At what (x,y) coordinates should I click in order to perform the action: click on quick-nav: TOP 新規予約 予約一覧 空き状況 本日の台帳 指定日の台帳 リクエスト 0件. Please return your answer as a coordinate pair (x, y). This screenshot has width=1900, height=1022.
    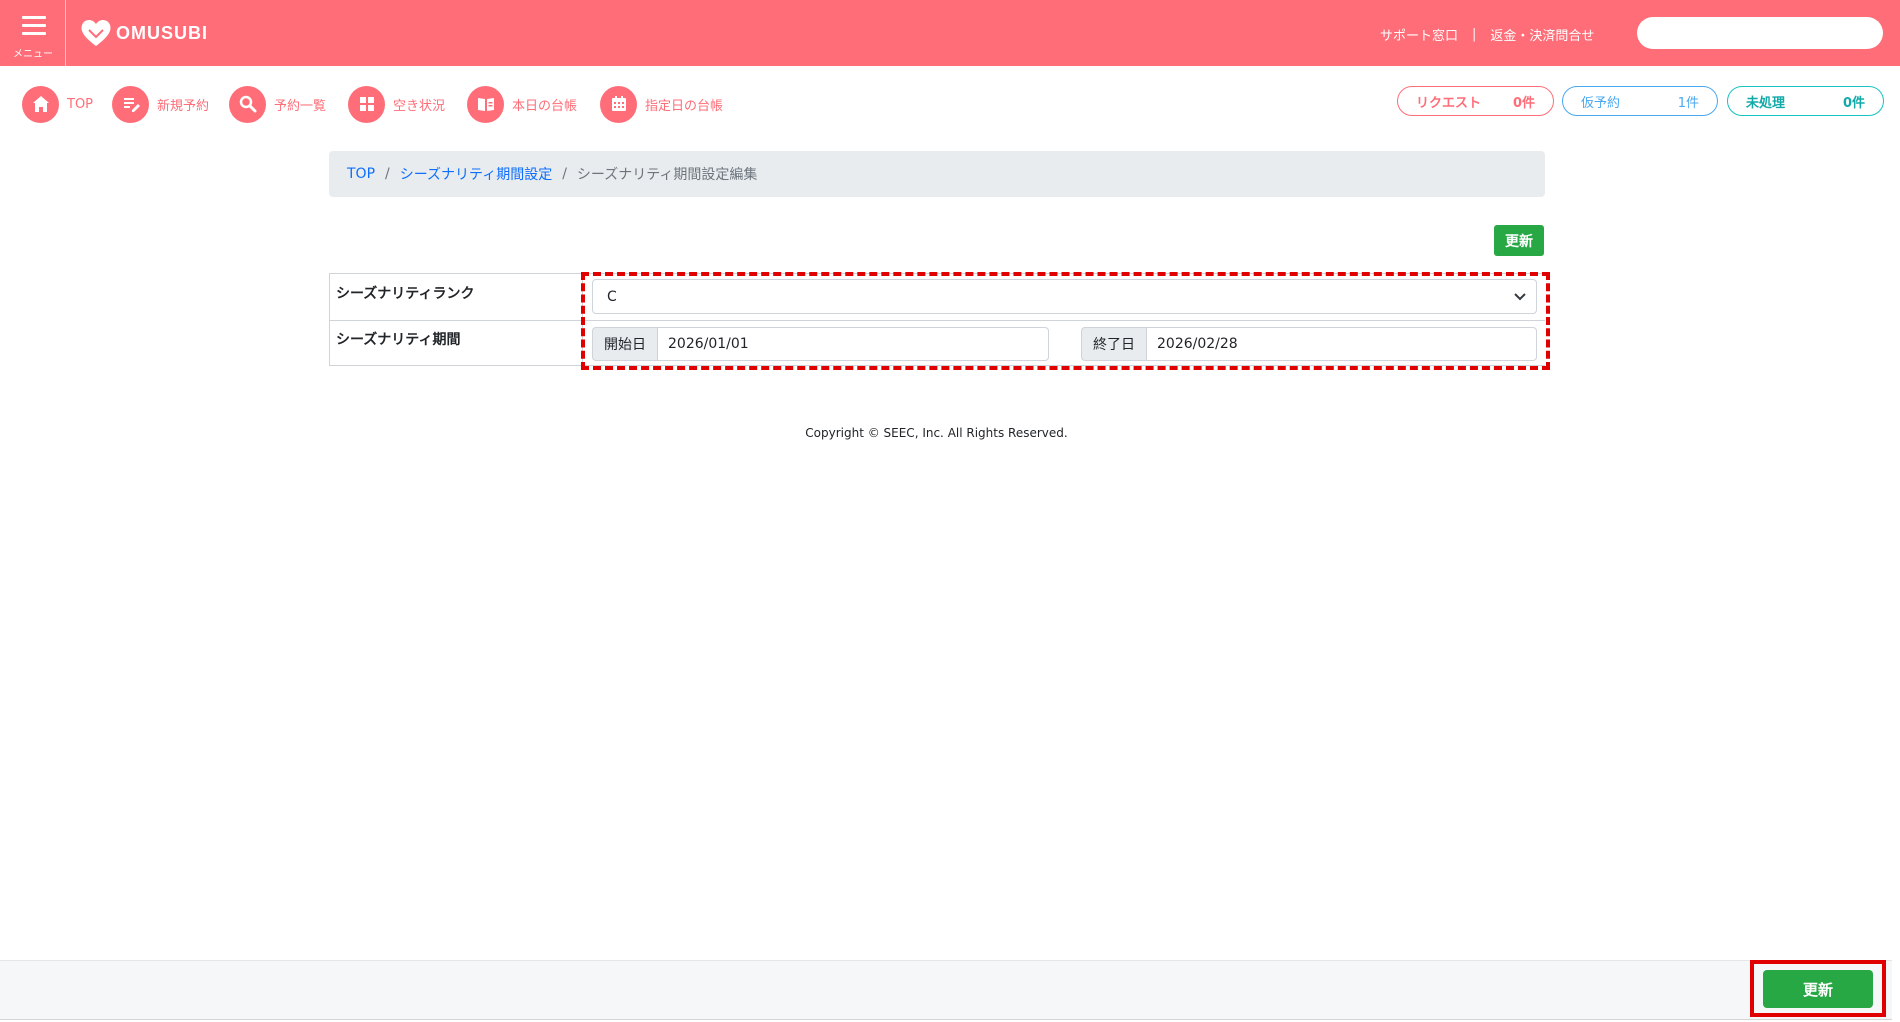
    Looking at the image, I should click on (950, 103).